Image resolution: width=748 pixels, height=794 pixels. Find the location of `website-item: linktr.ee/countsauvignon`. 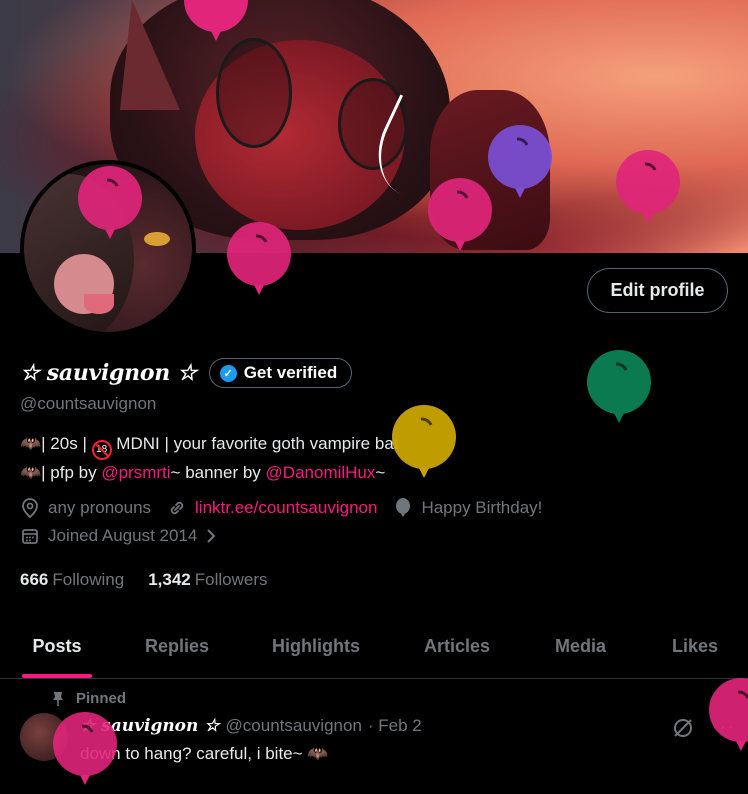

website-item: linktr.ee/countsauvignon is located at coordinates (272, 508).